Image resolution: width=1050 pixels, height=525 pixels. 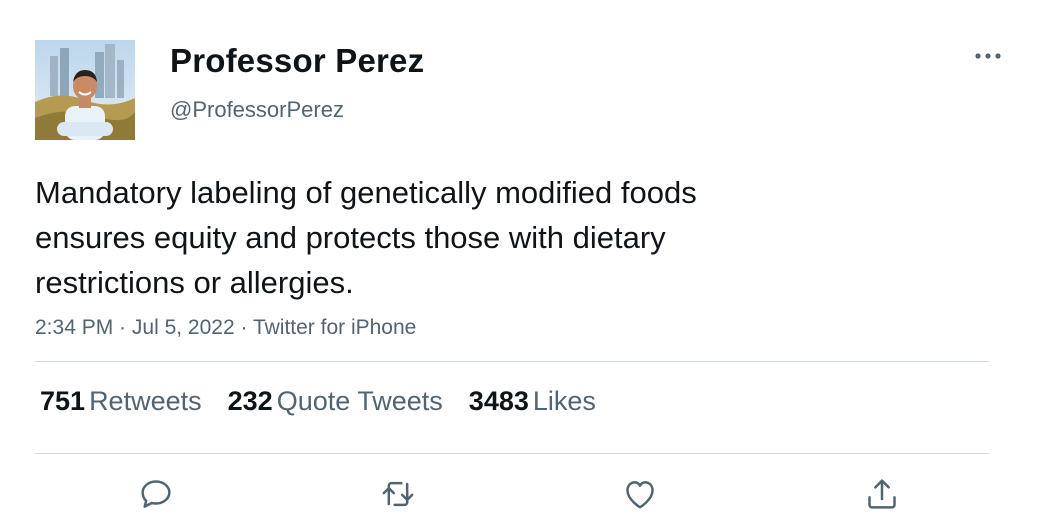 What do you see at coordinates (63, 401) in the screenshot?
I see `retweets-count: 751` at bounding box center [63, 401].